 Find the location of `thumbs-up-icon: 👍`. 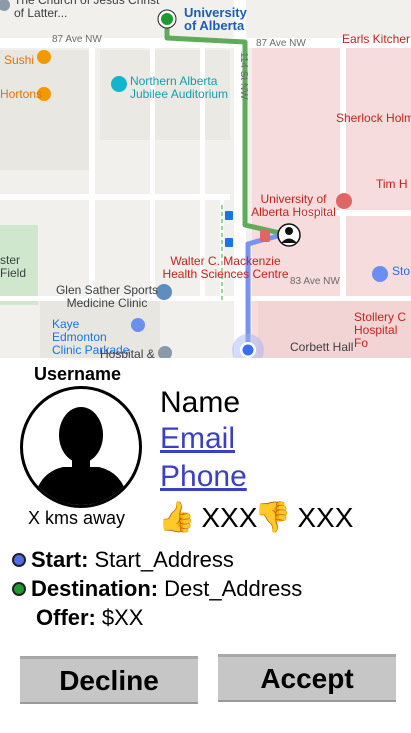

thumbs-up-icon: 👍 is located at coordinates (177, 517).